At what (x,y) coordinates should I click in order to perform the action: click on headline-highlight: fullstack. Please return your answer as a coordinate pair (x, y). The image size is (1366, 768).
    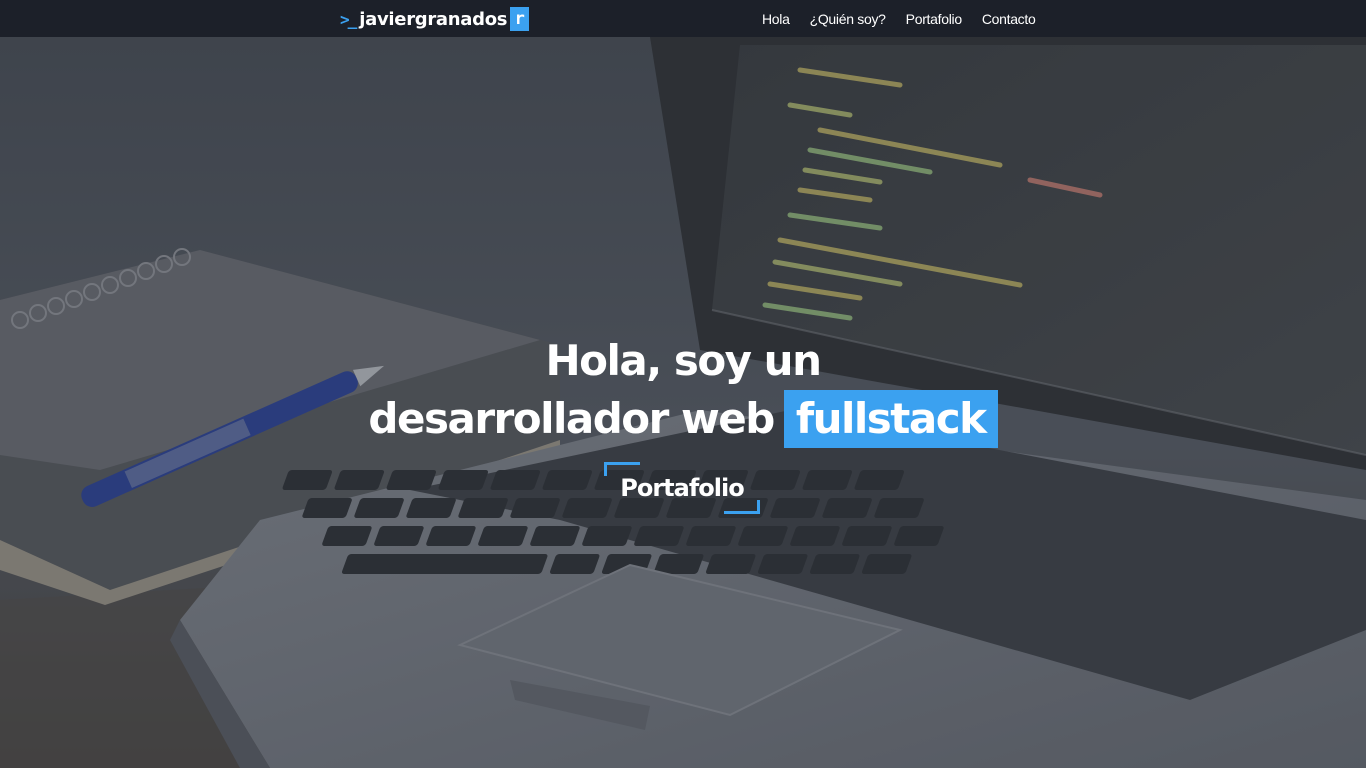
    Looking at the image, I should click on (890, 419).